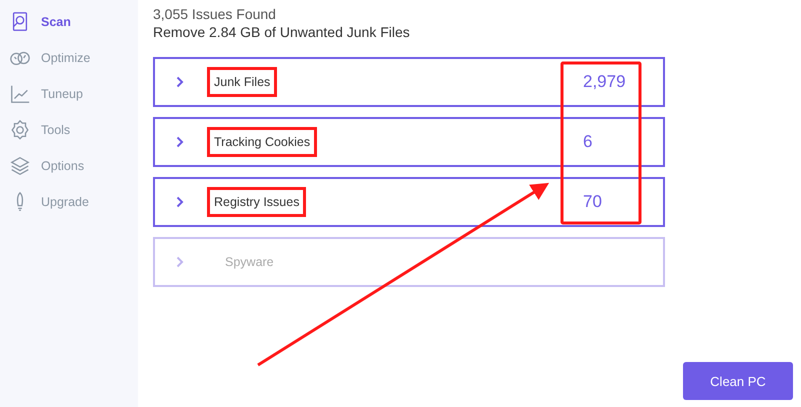  I want to click on issue-count: 70, so click(592, 202).